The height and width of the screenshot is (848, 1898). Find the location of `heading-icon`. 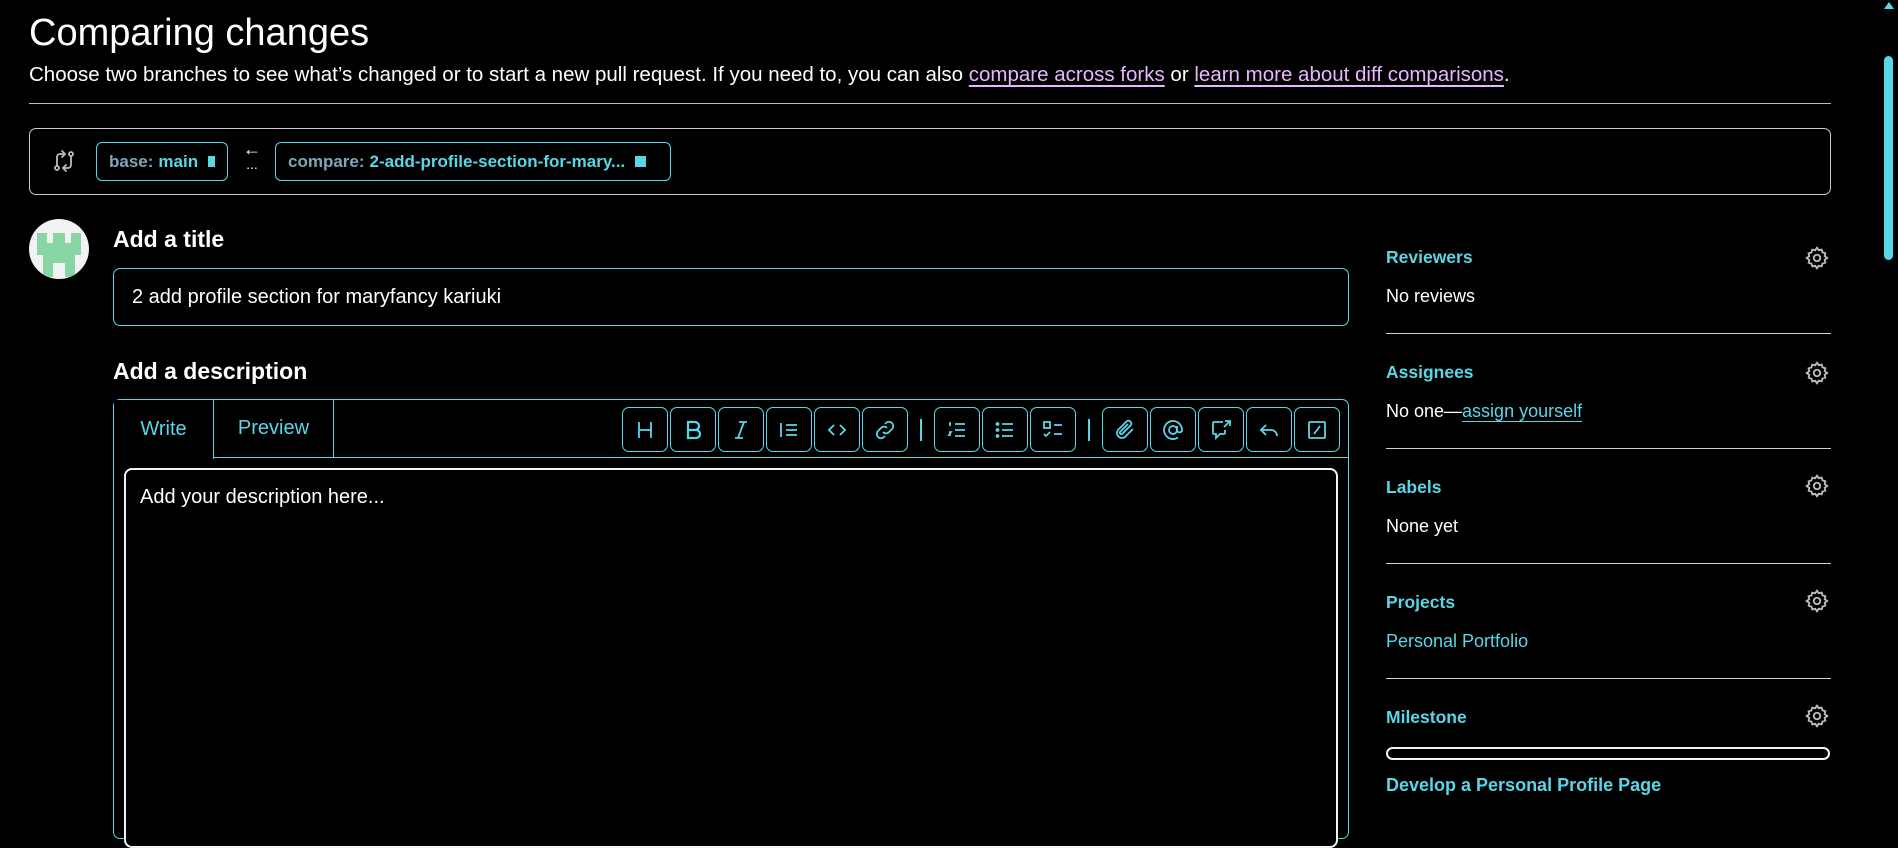

heading-icon is located at coordinates (645, 429).